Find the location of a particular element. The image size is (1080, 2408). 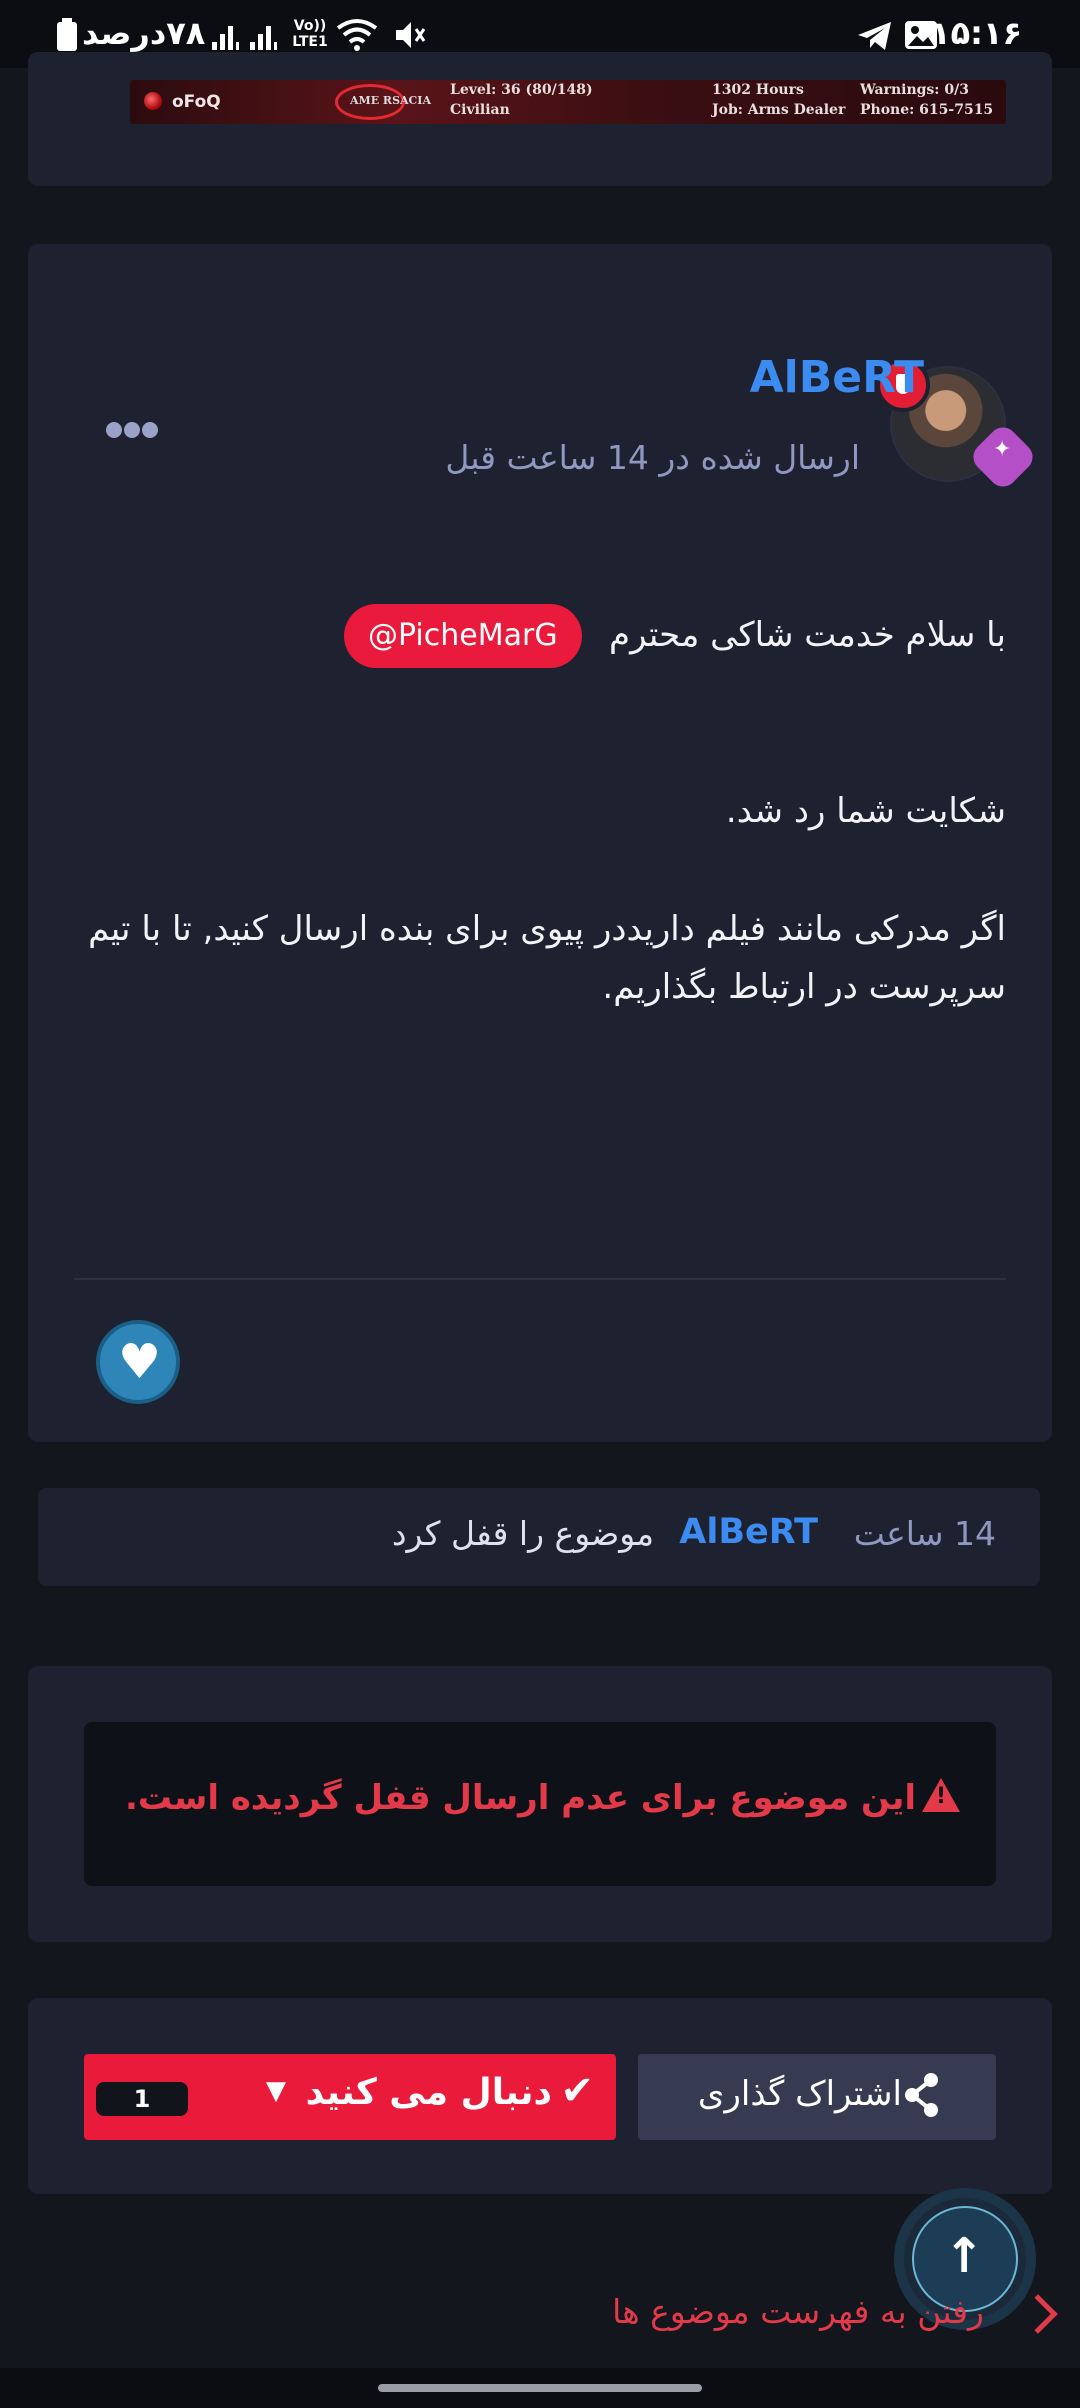

telegram-icon is located at coordinates (874, 36).